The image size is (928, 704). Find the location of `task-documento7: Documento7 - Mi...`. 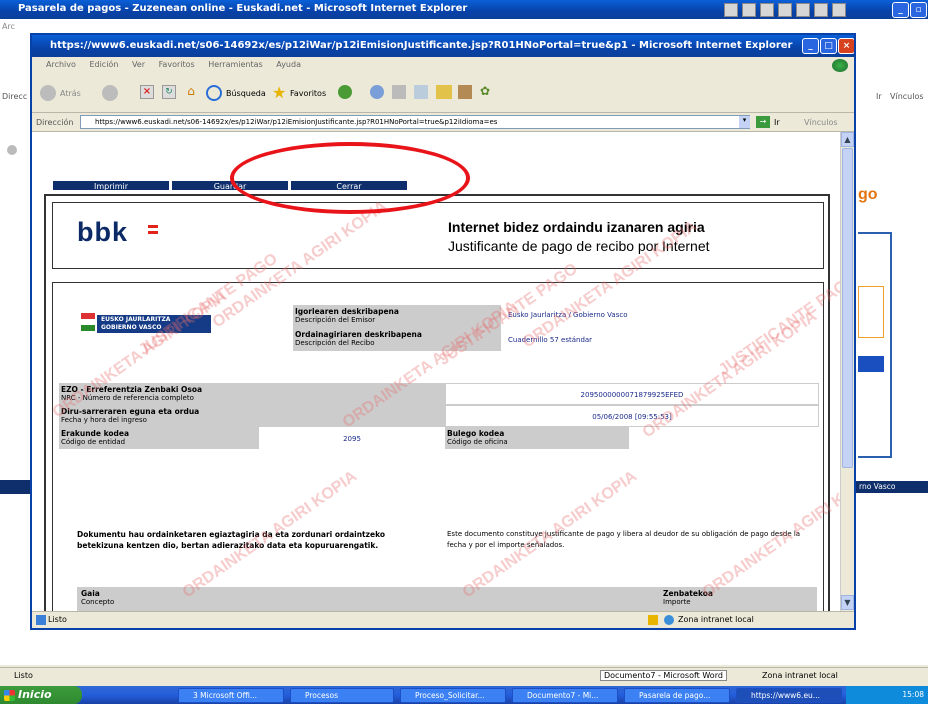

task-documento7: Documento7 - Mi... is located at coordinates (565, 695).